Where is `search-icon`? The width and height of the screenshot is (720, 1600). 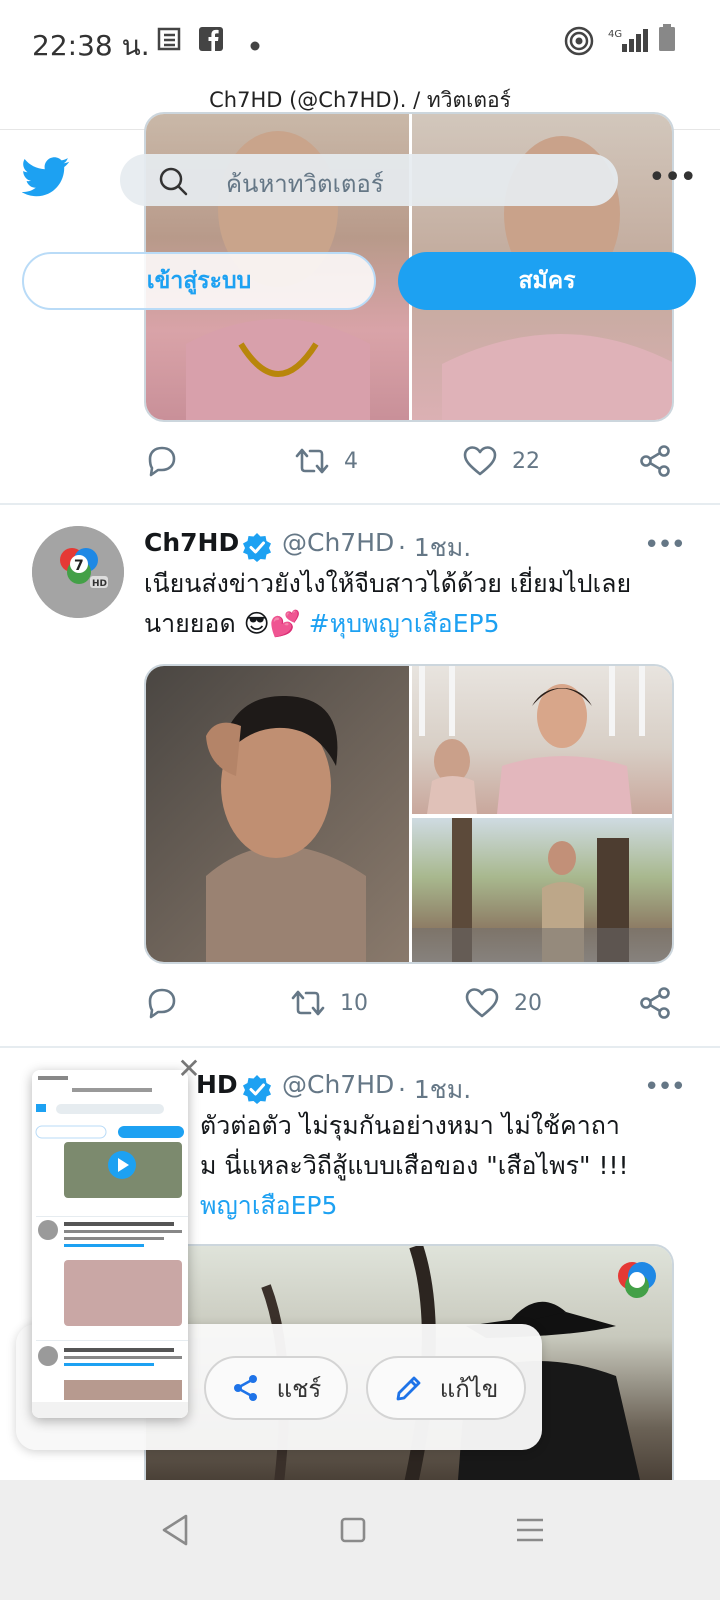
search-icon is located at coordinates (173, 181).